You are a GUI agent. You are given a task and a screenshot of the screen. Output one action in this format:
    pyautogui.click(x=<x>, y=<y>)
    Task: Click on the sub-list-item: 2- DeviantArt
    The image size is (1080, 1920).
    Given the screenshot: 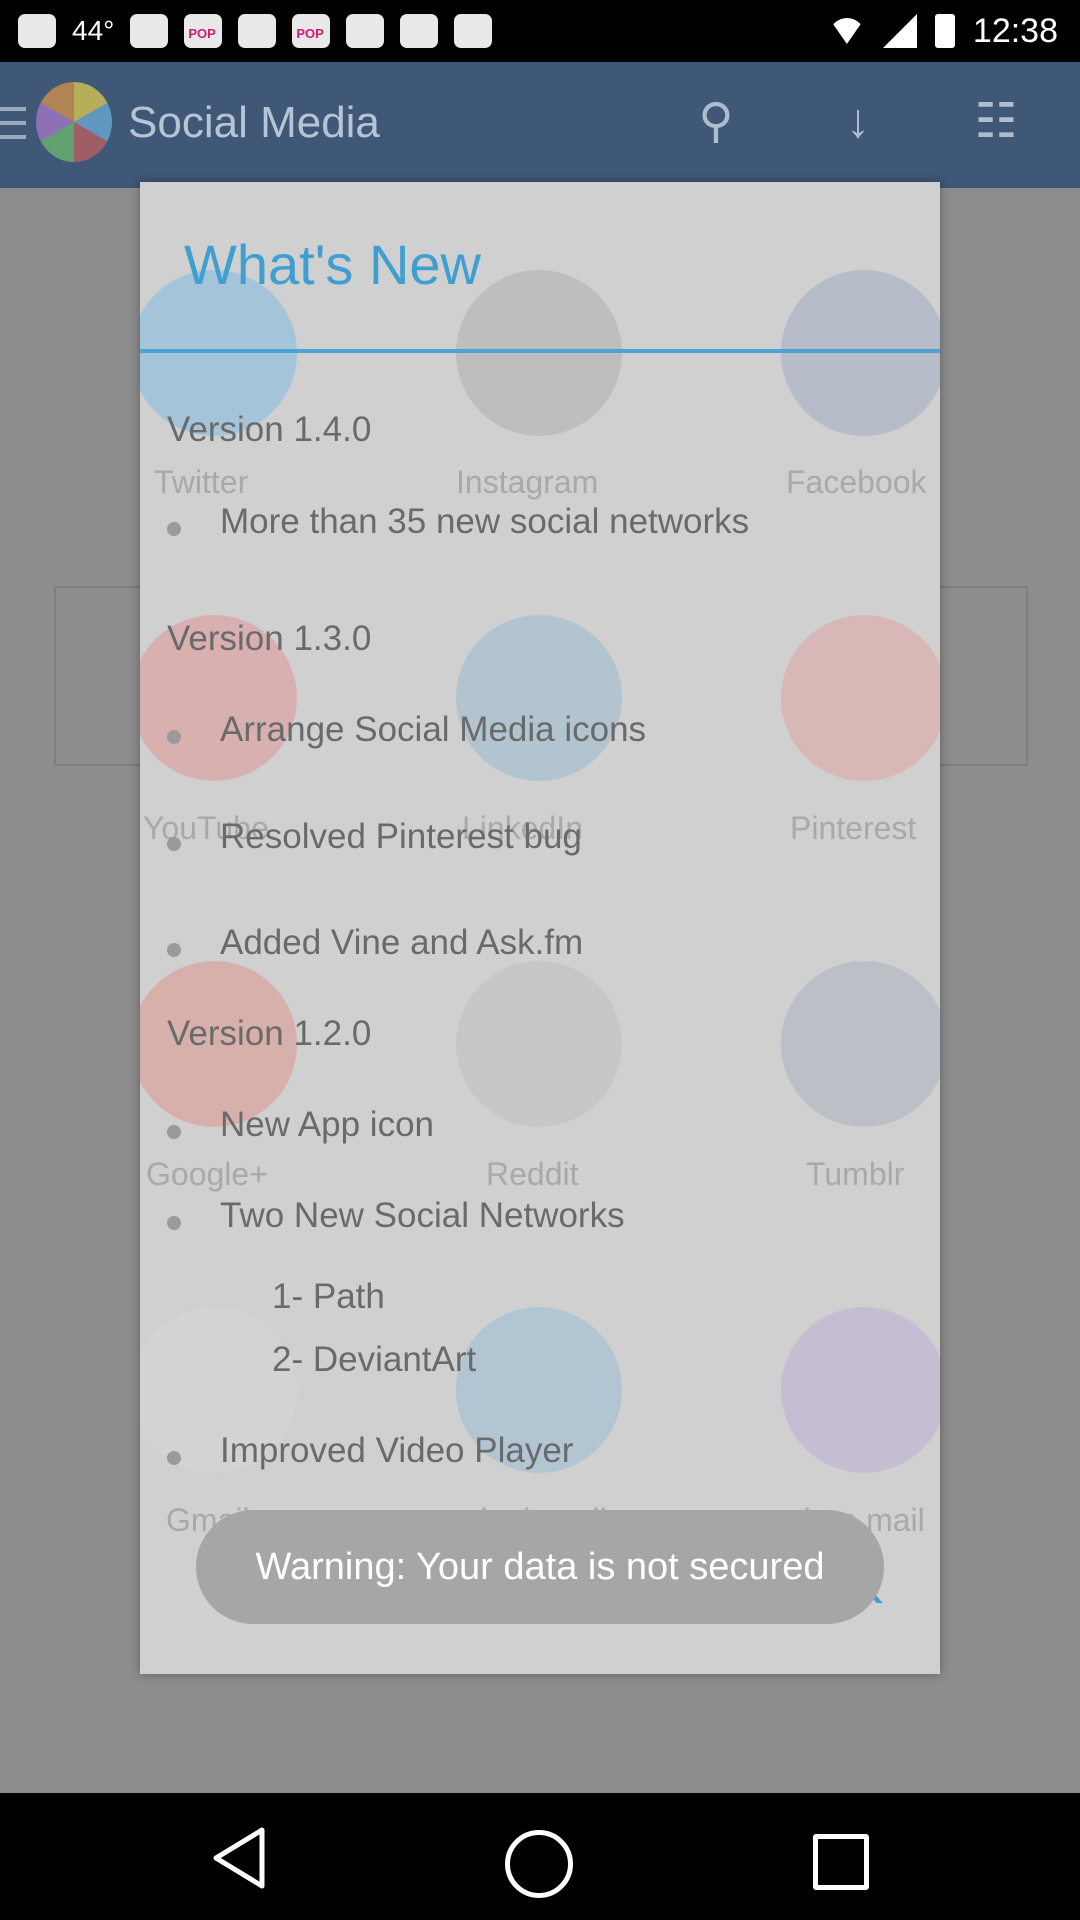 What is the action you would take?
    pyautogui.click(x=374, y=1359)
    